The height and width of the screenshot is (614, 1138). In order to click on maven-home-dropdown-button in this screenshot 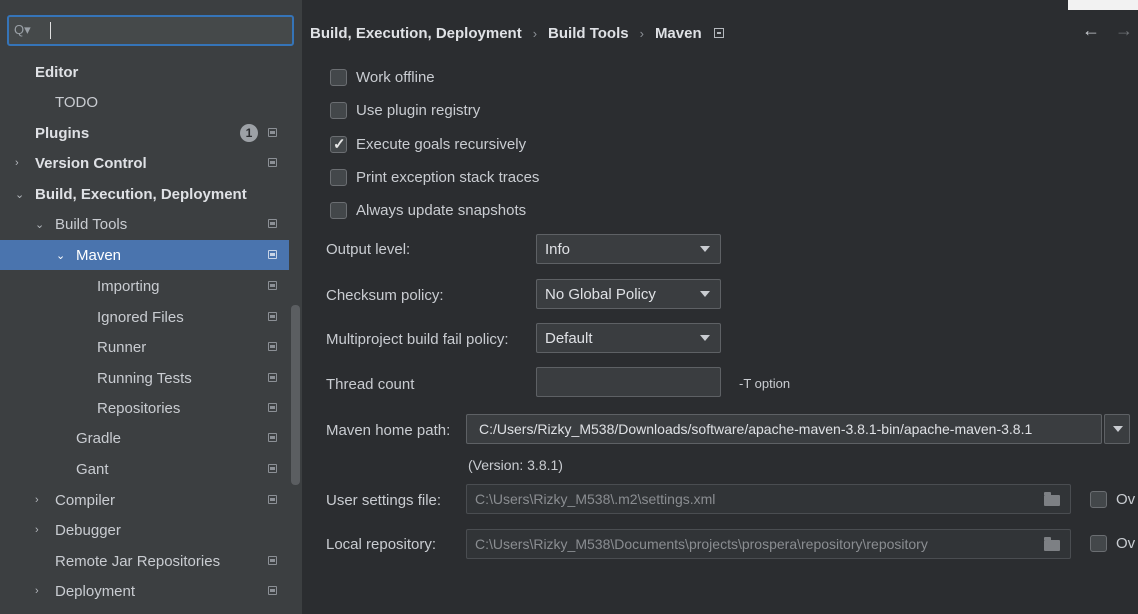, I will do `click(1117, 429)`.